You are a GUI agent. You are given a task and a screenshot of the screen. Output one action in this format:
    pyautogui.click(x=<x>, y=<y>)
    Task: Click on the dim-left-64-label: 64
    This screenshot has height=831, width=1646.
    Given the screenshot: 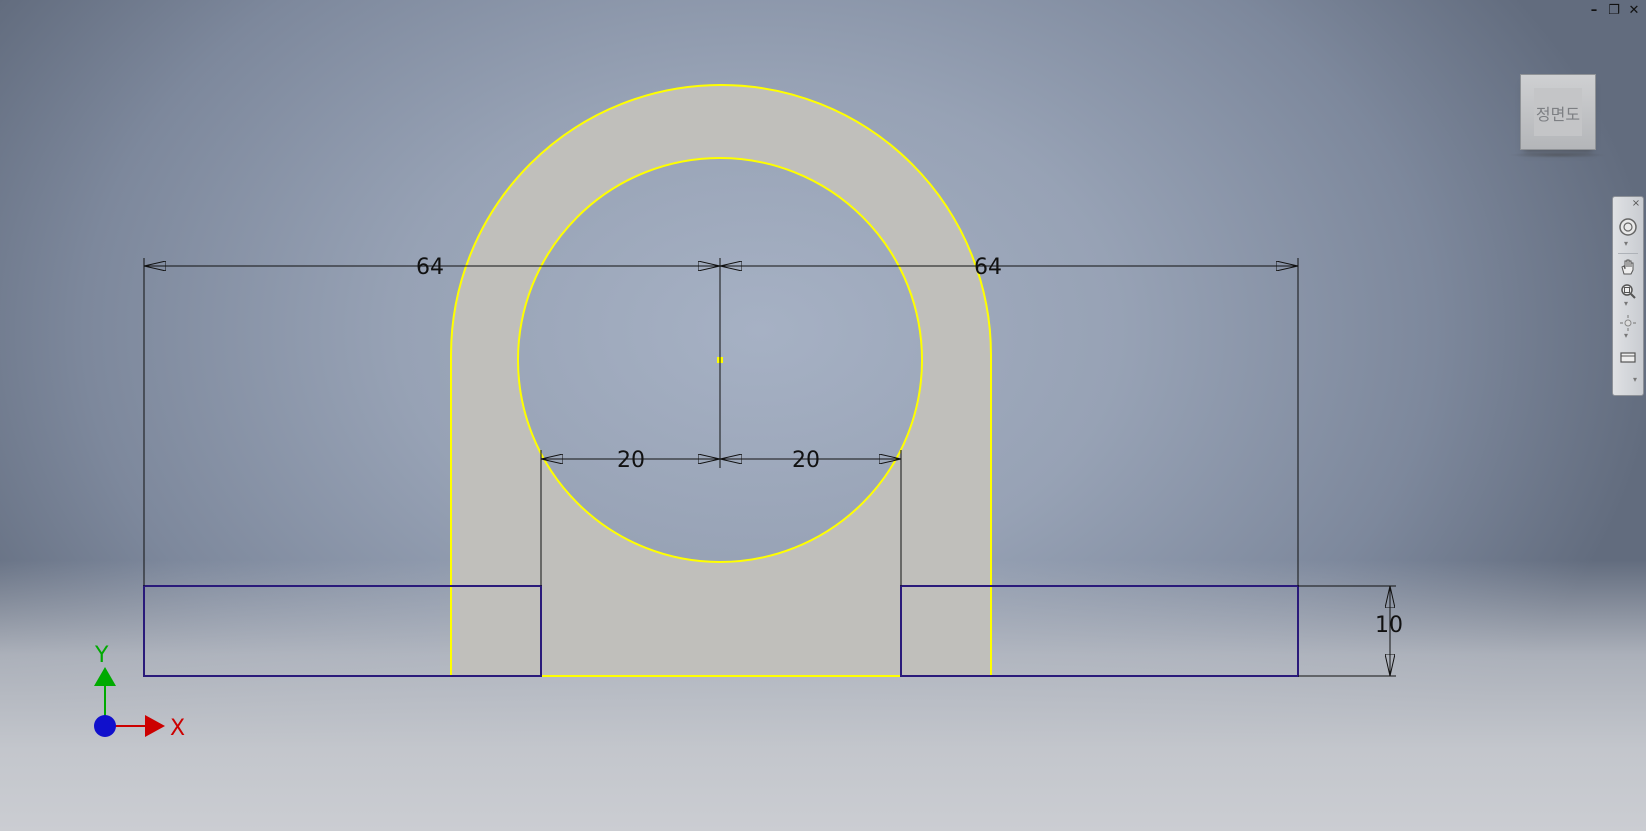 What is the action you would take?
    pyautogui.click(x=430, y=267)
    